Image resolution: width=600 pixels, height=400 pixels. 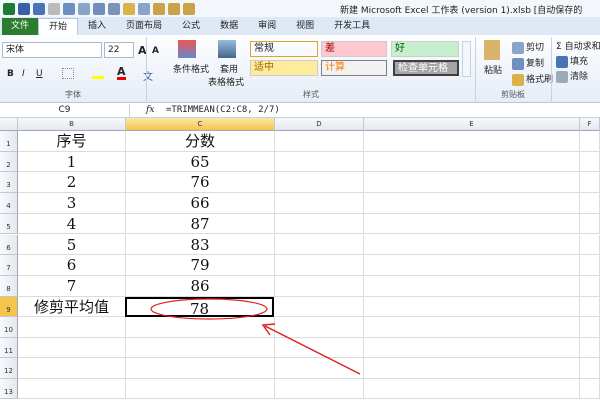 What do you see at coordinates (562, 76) in the screenshot?
I see `eraser-icon` at bounding box center [562, 76].